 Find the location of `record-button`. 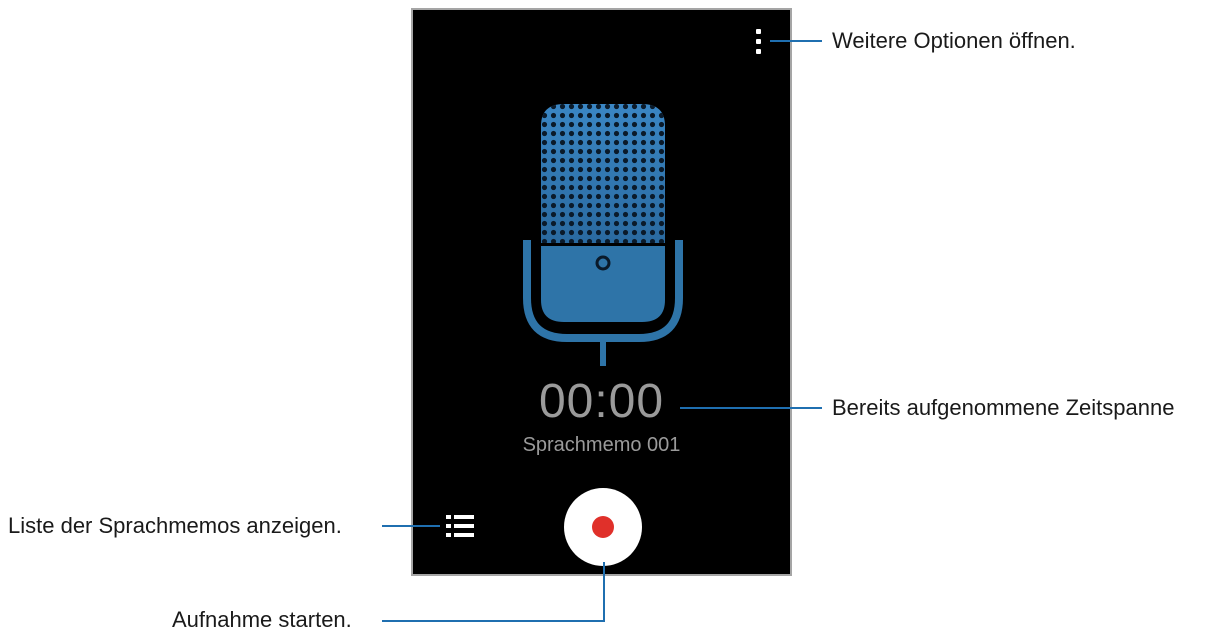

record-button is located at coordinates (603, 527).